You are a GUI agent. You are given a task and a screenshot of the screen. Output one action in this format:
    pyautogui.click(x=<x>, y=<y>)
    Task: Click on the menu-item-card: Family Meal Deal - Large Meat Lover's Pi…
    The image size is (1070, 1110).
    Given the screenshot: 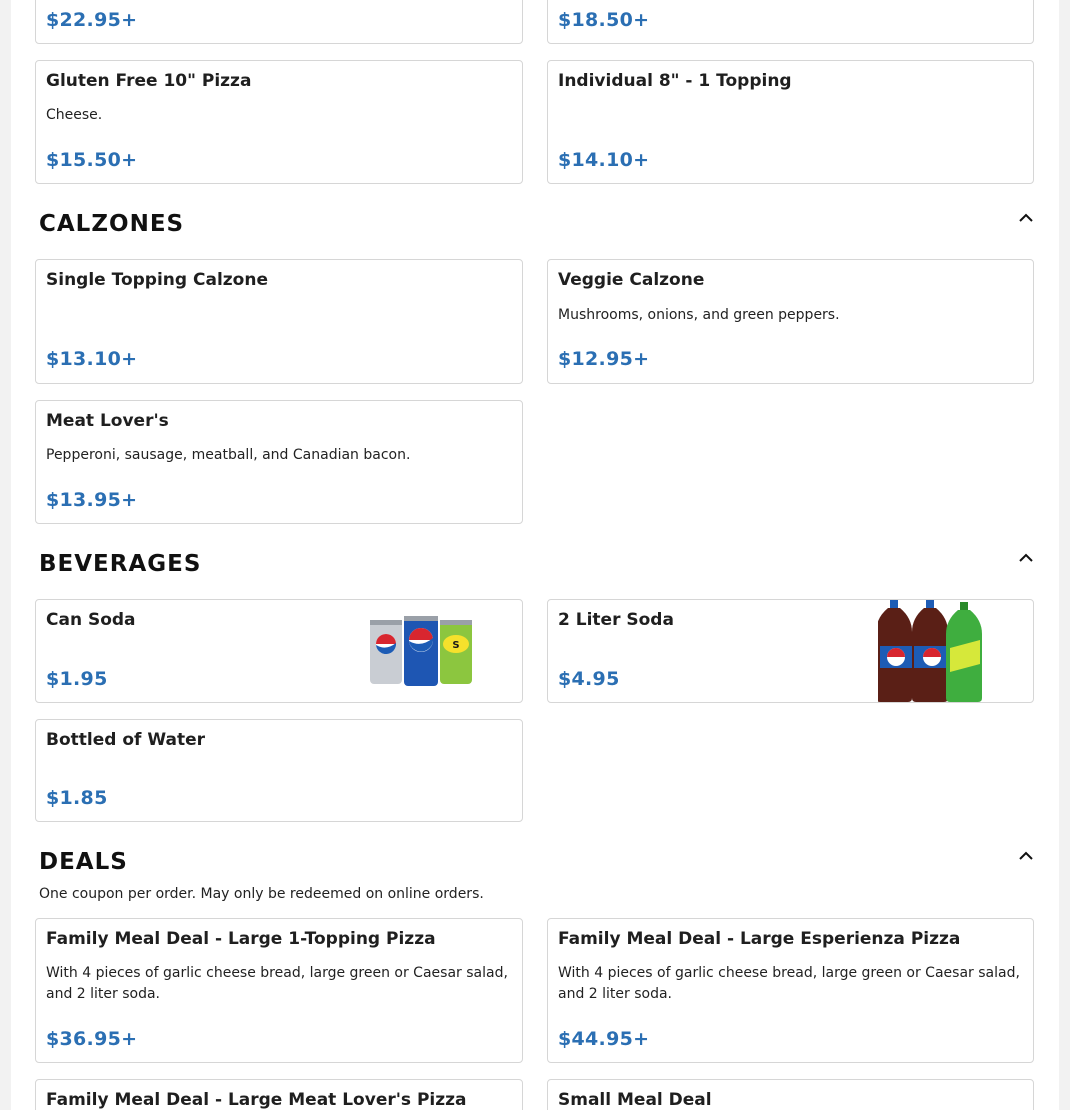 What is the action you would take?
    pyautogui.click(x=279, y=1094)
    